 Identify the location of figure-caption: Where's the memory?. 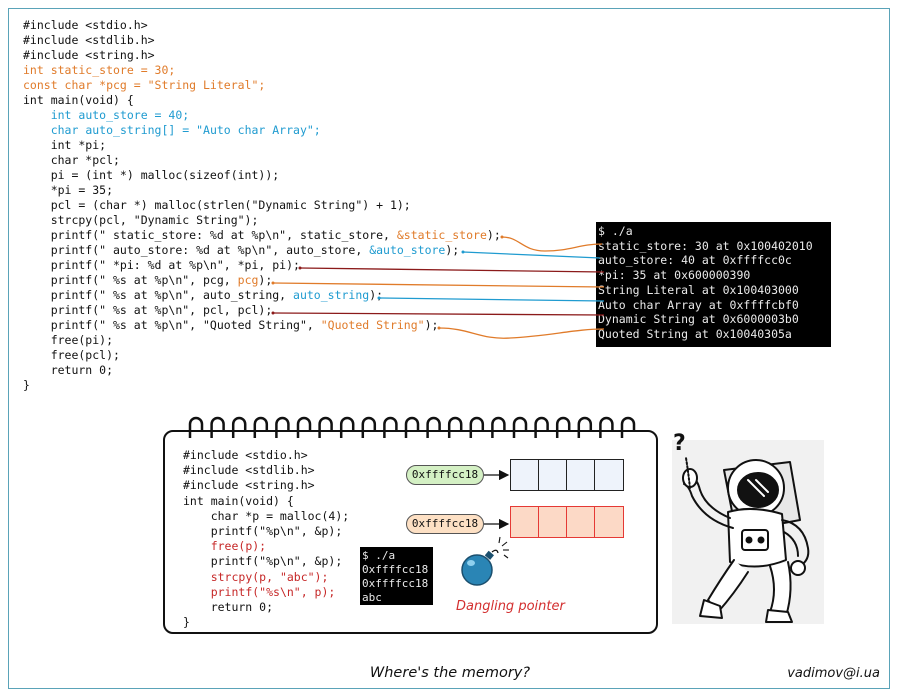
(450, 673).